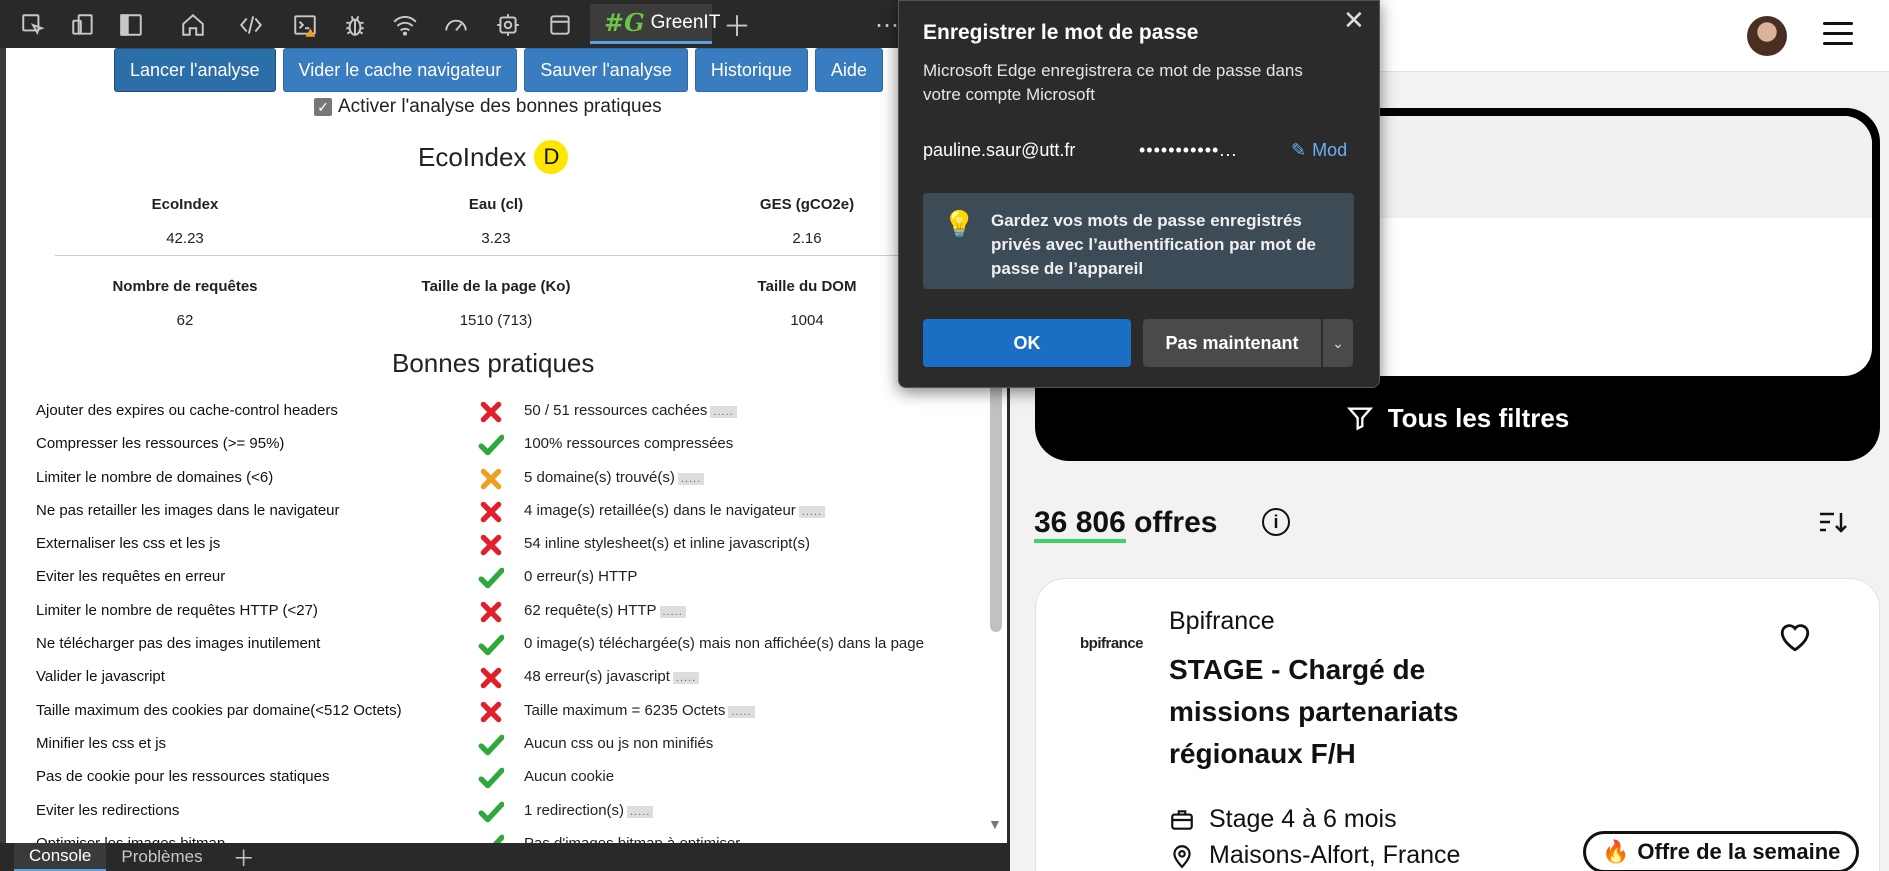  I want to click on launch-analysis-button: Lancer l'analyse, so click(195, 70).